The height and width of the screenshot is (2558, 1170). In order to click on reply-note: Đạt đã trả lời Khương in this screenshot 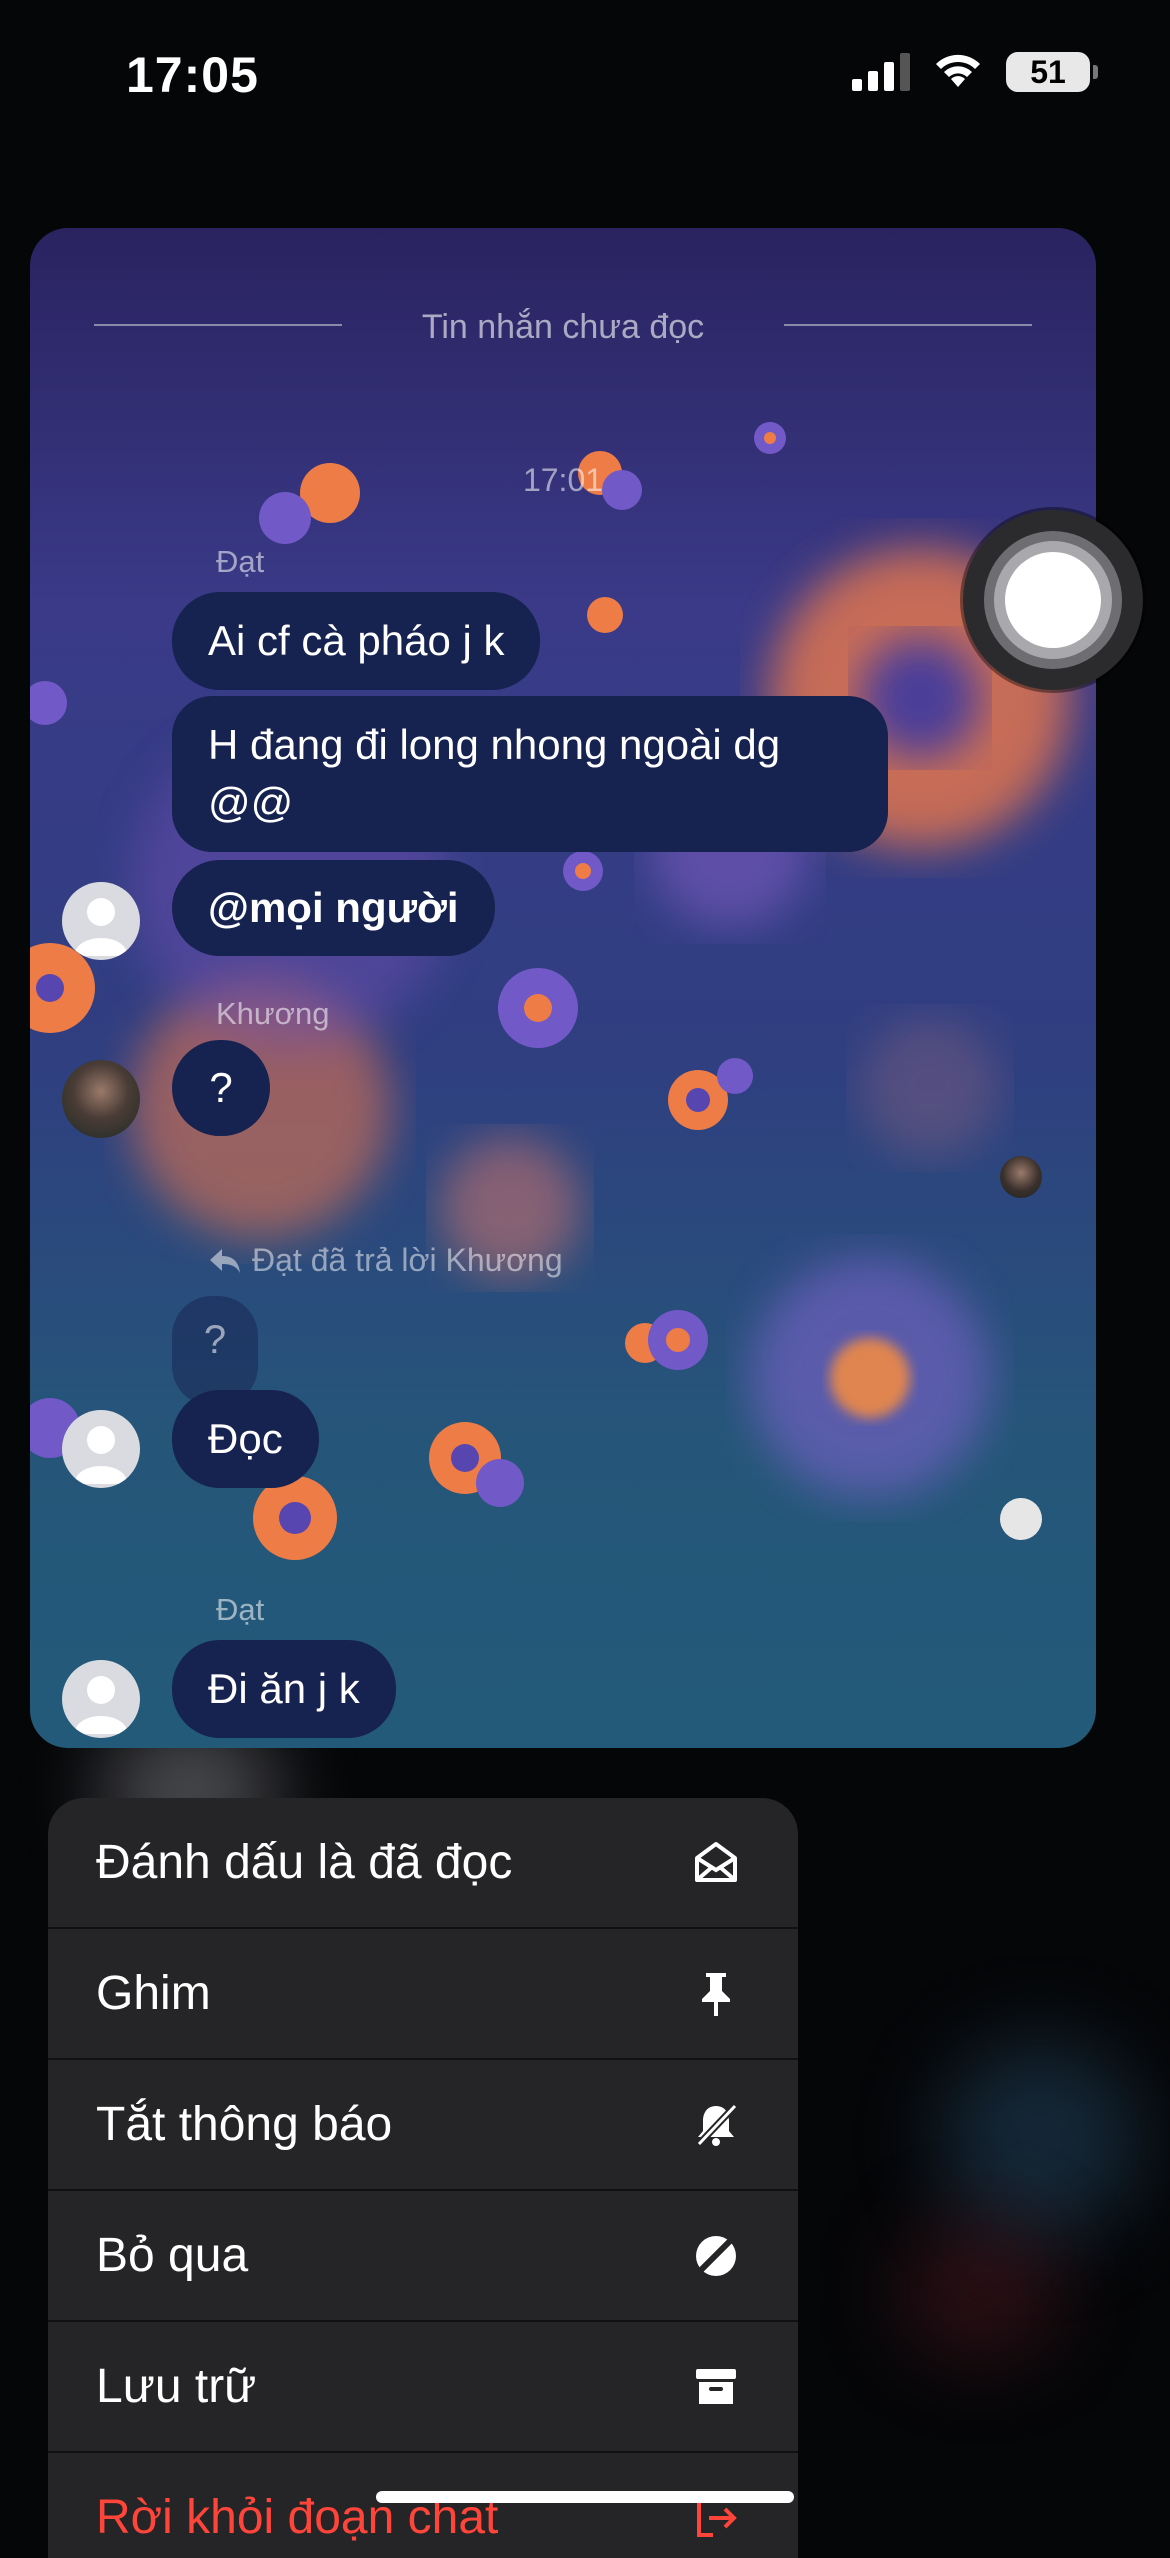, I will do `click(385, 1260)`.